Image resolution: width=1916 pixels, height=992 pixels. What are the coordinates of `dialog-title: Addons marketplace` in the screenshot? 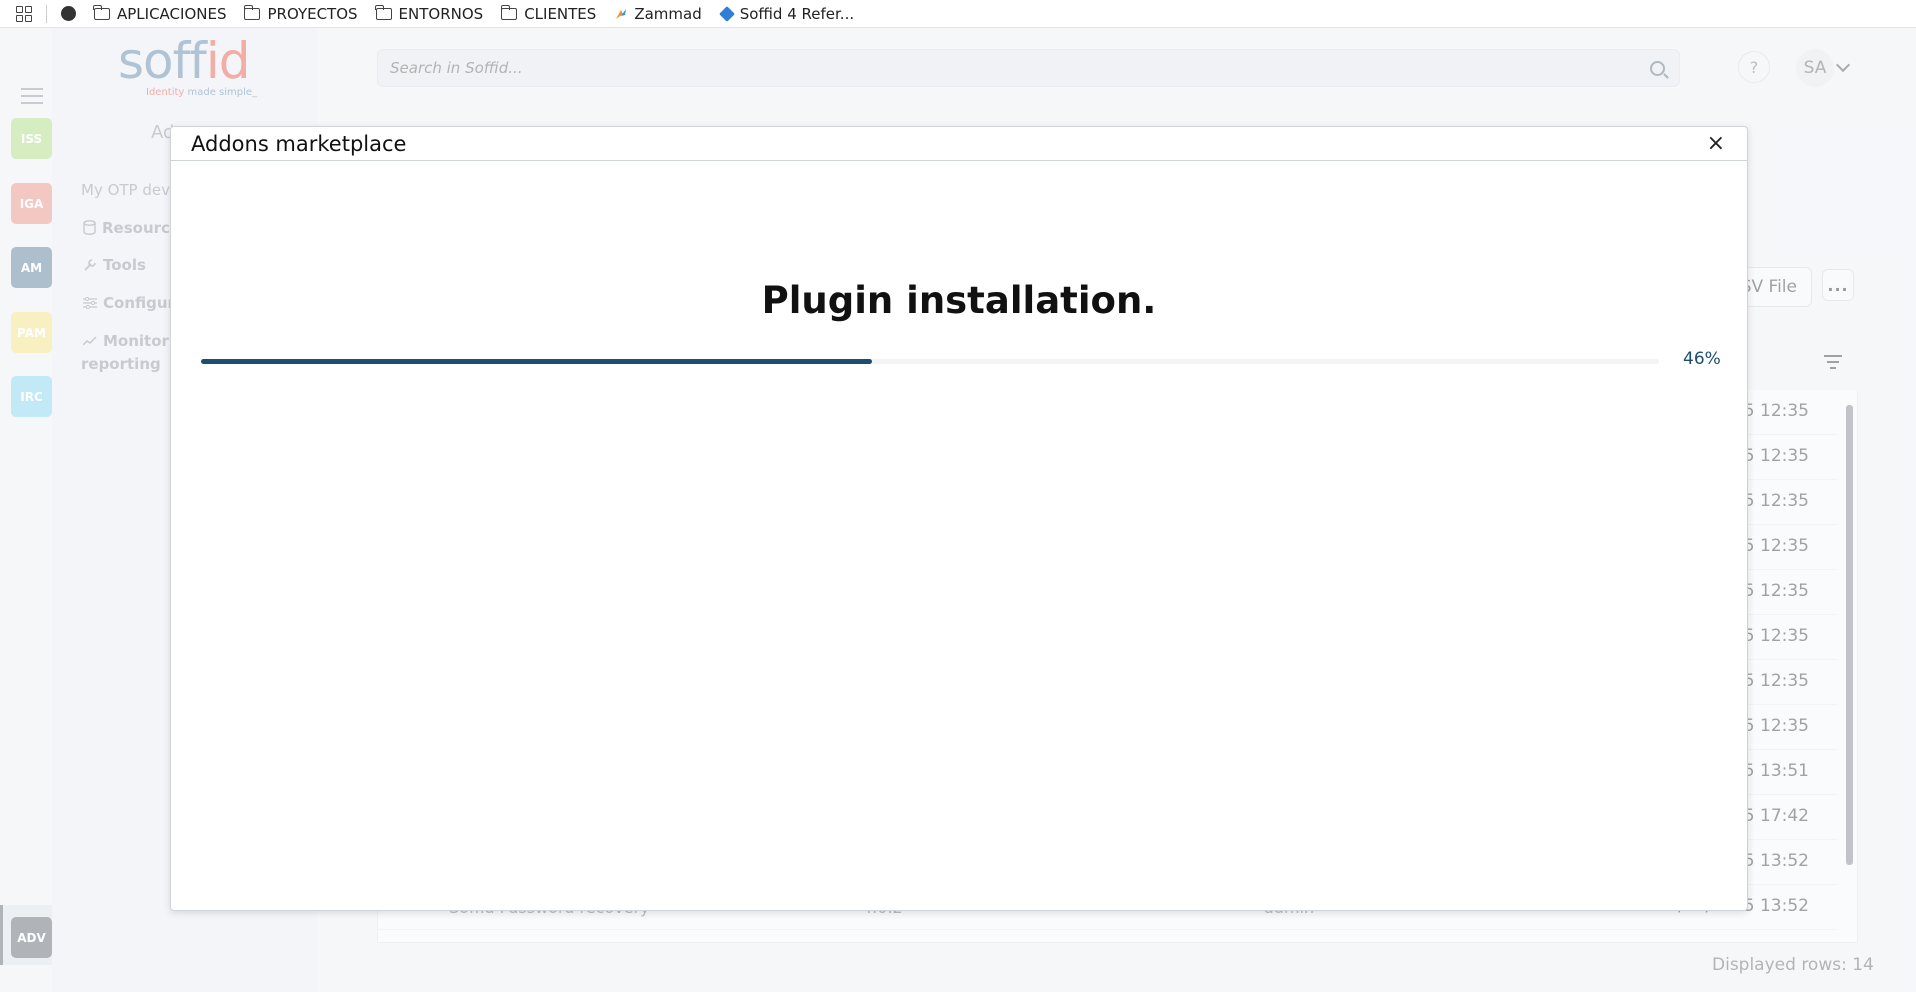 It's located at (299, 144).